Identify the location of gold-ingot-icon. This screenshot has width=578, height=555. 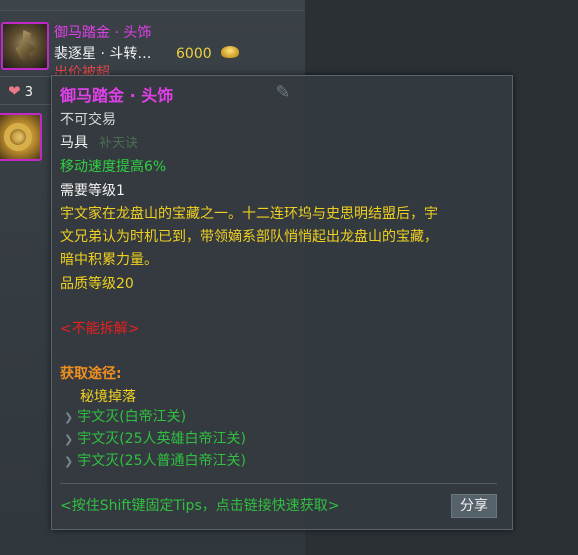
(230, 52).